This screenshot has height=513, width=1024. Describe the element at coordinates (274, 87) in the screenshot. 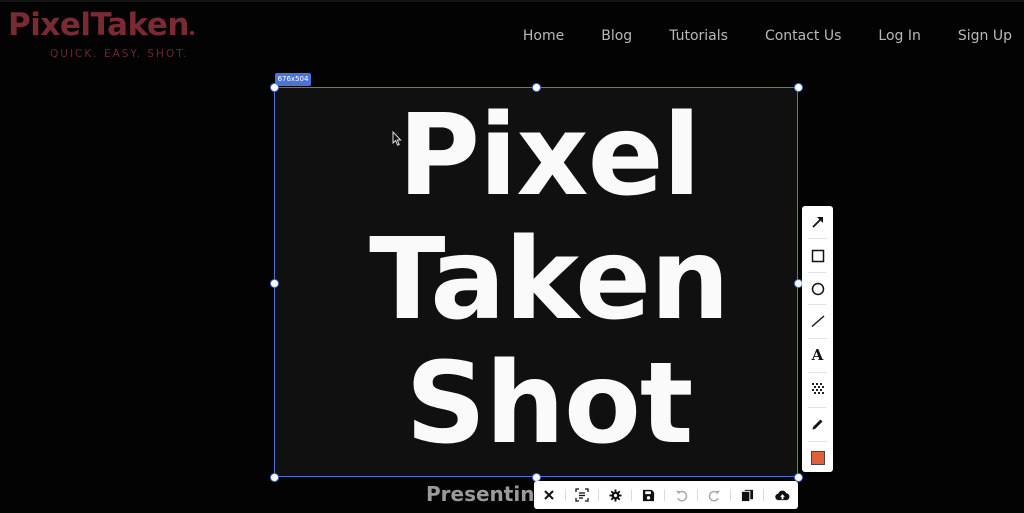

I see `resize-handle-top-left` at that location.